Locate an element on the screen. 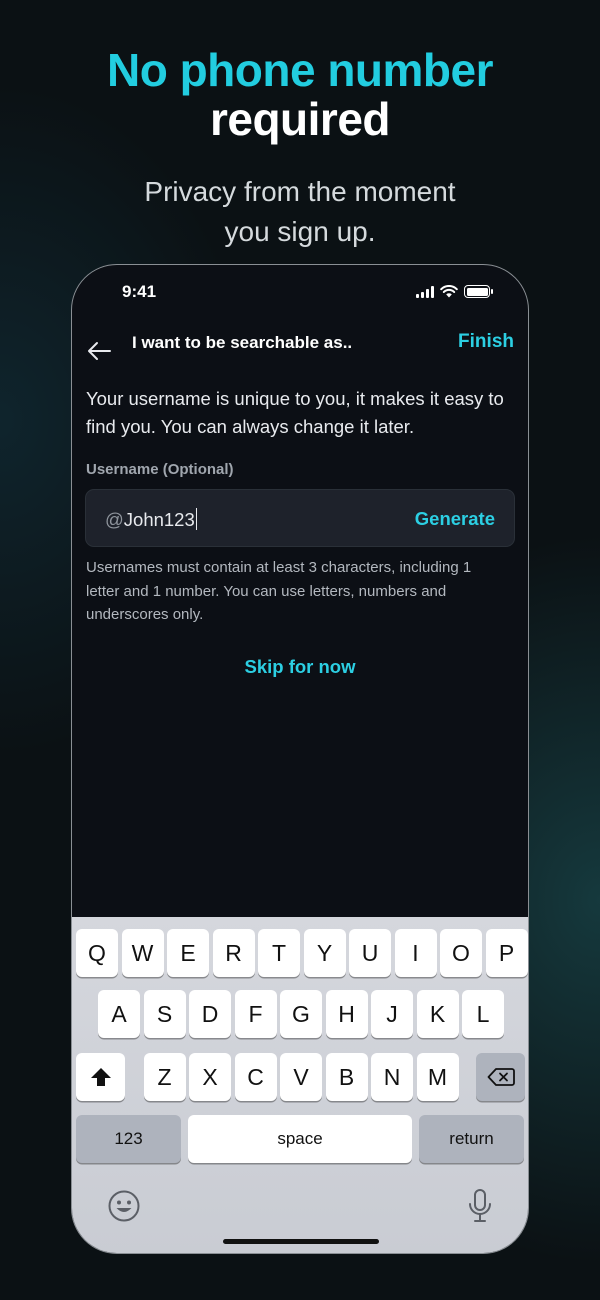 The height and width of the screenshot is (1300, 600). shift-key is located at coordinates (100, 1077).